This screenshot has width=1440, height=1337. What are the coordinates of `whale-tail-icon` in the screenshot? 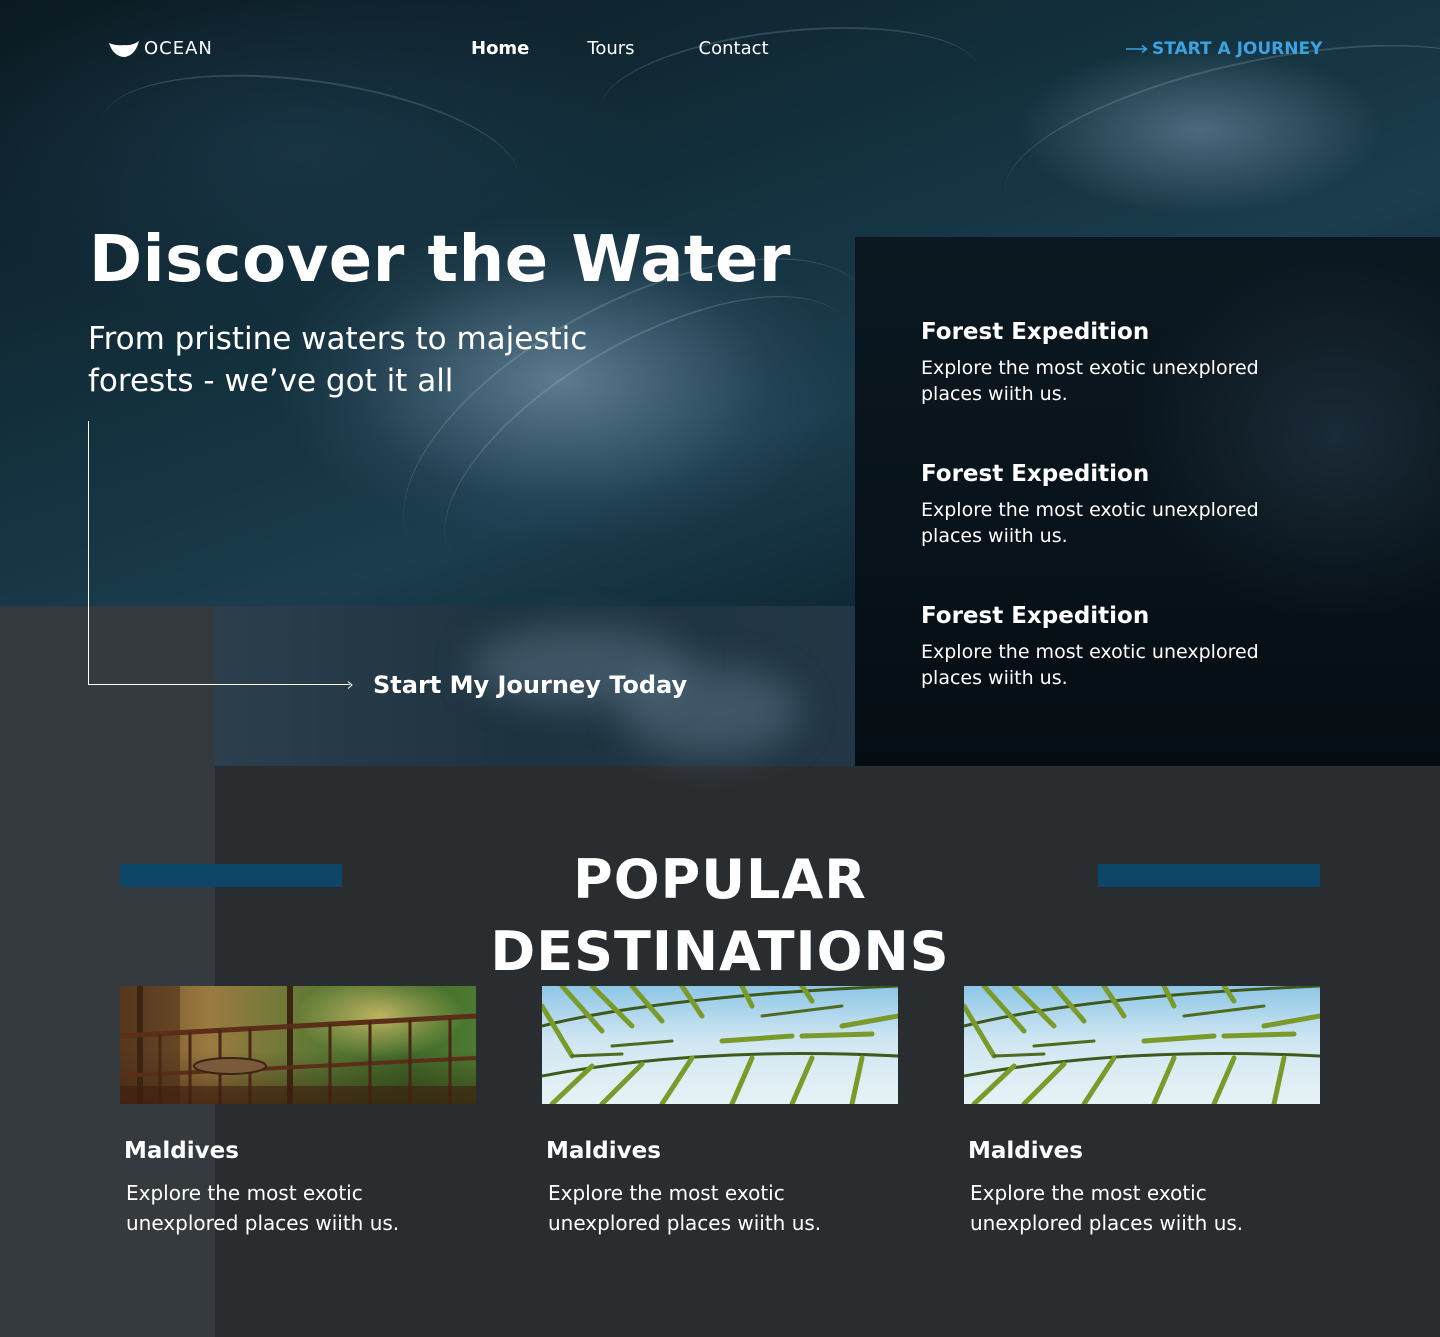 It's located at (124, 49).